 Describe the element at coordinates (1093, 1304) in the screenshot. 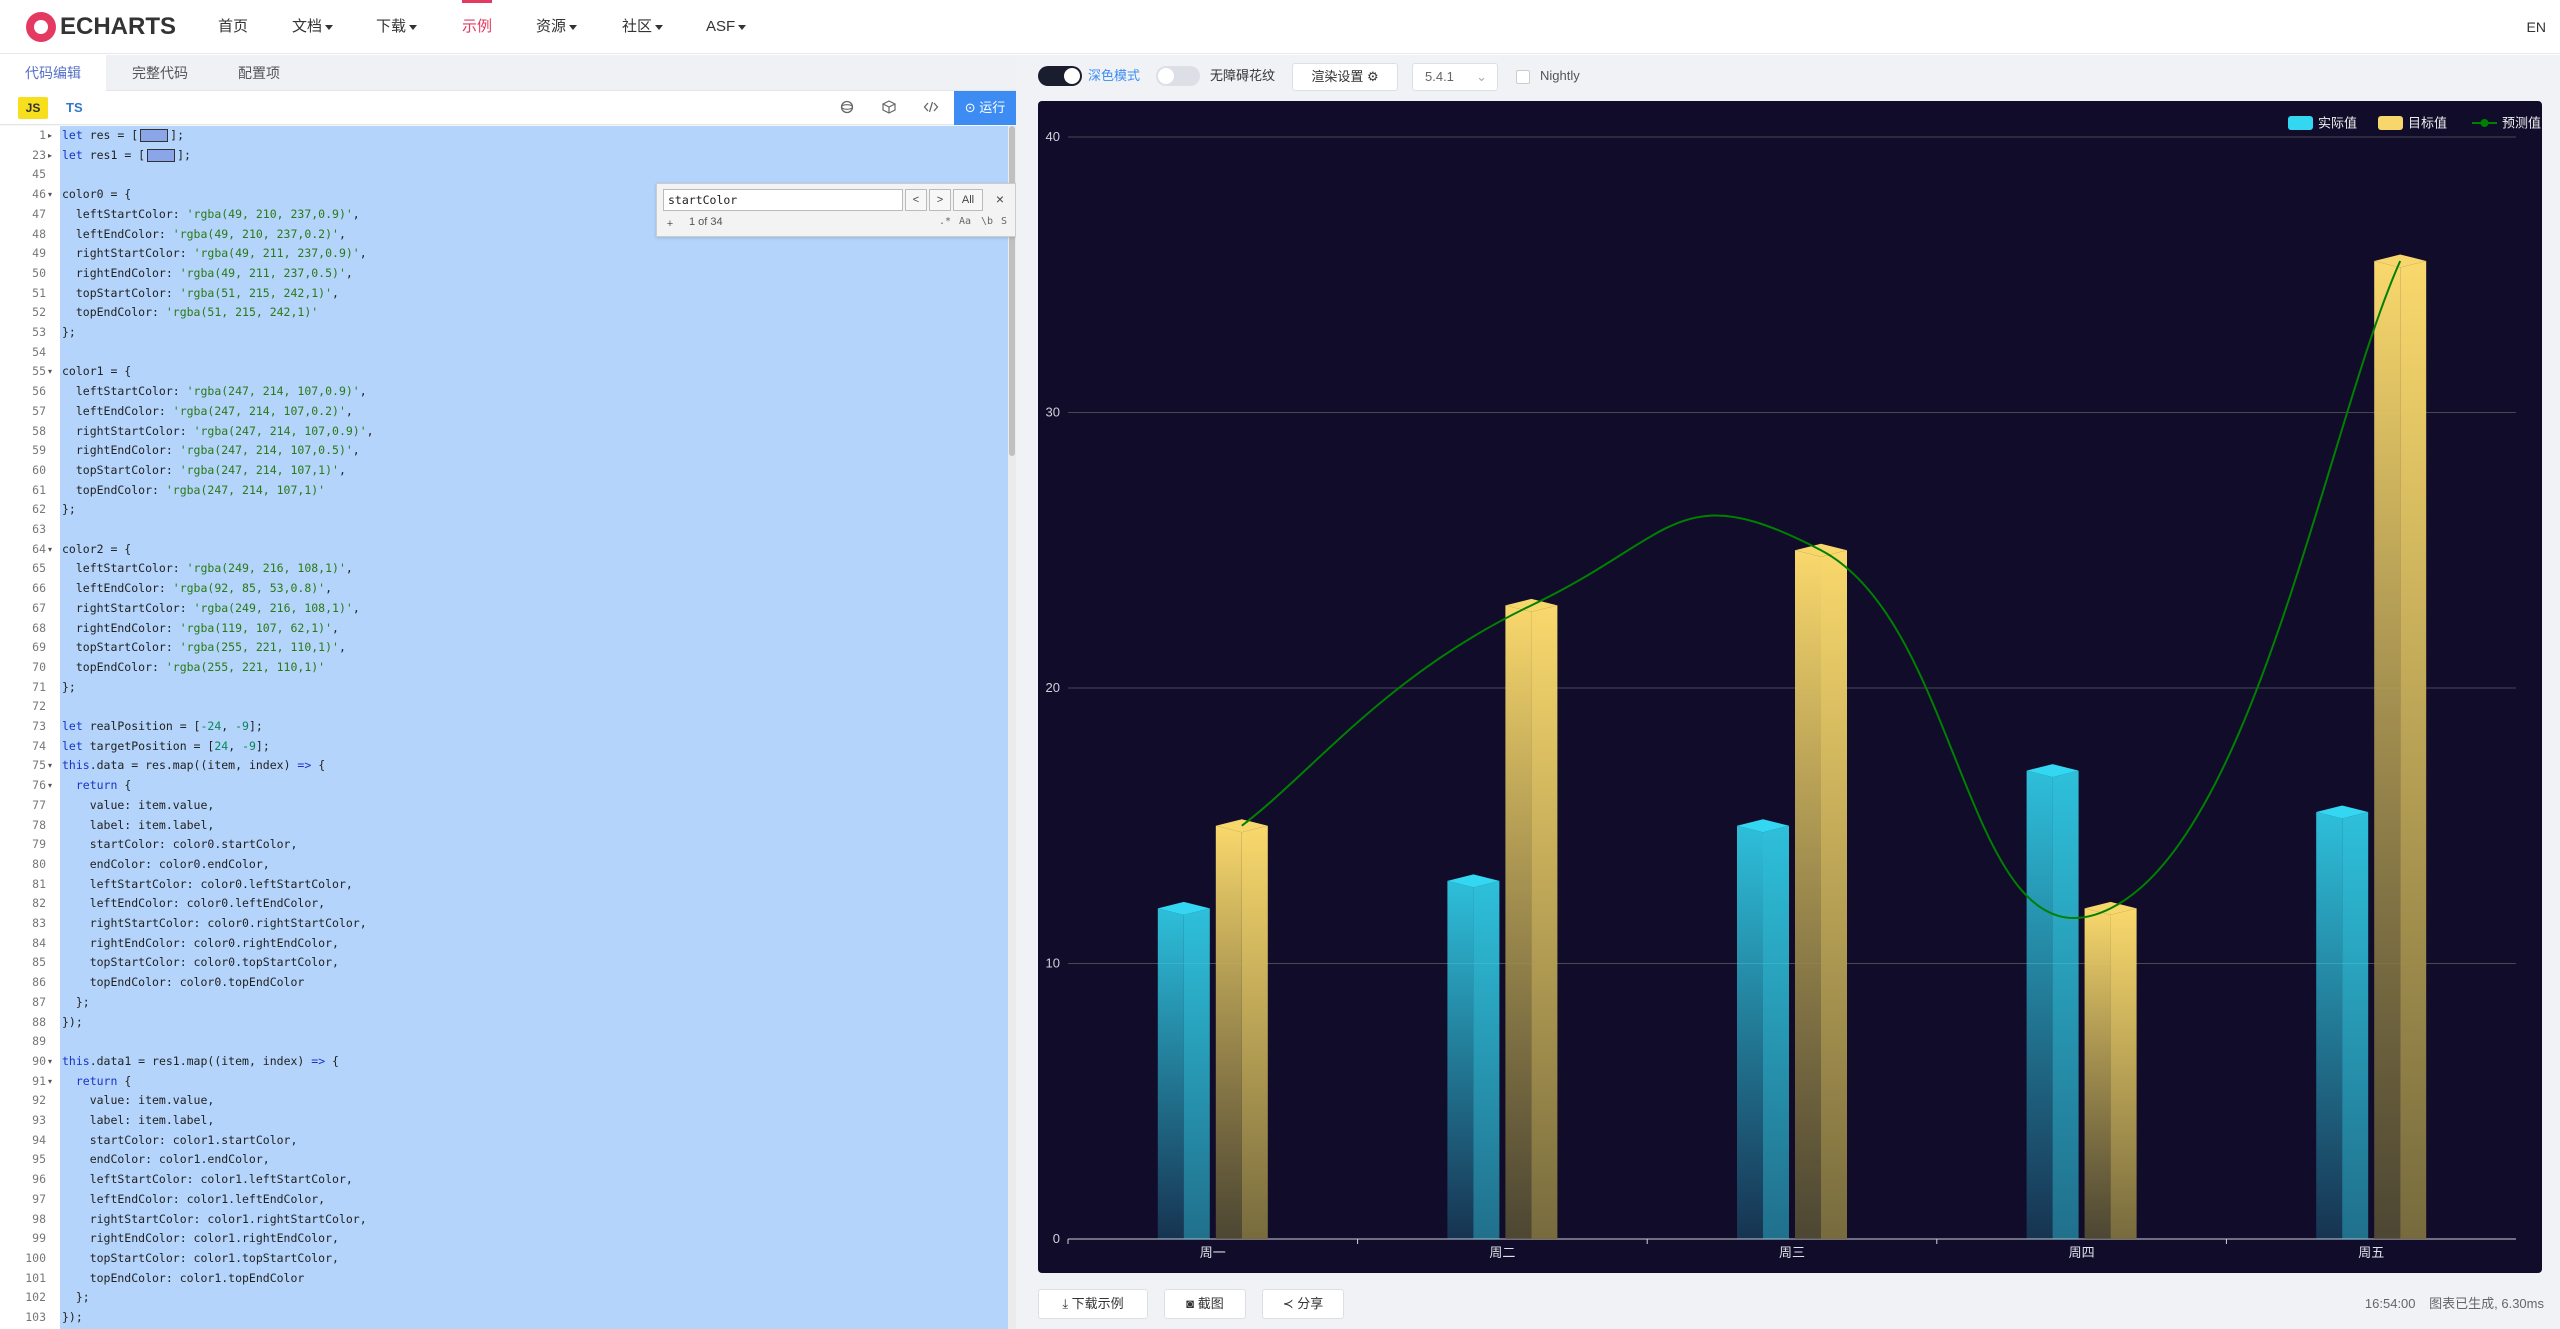

I see `download-example-button: ⤓ 下载示例` at that location.